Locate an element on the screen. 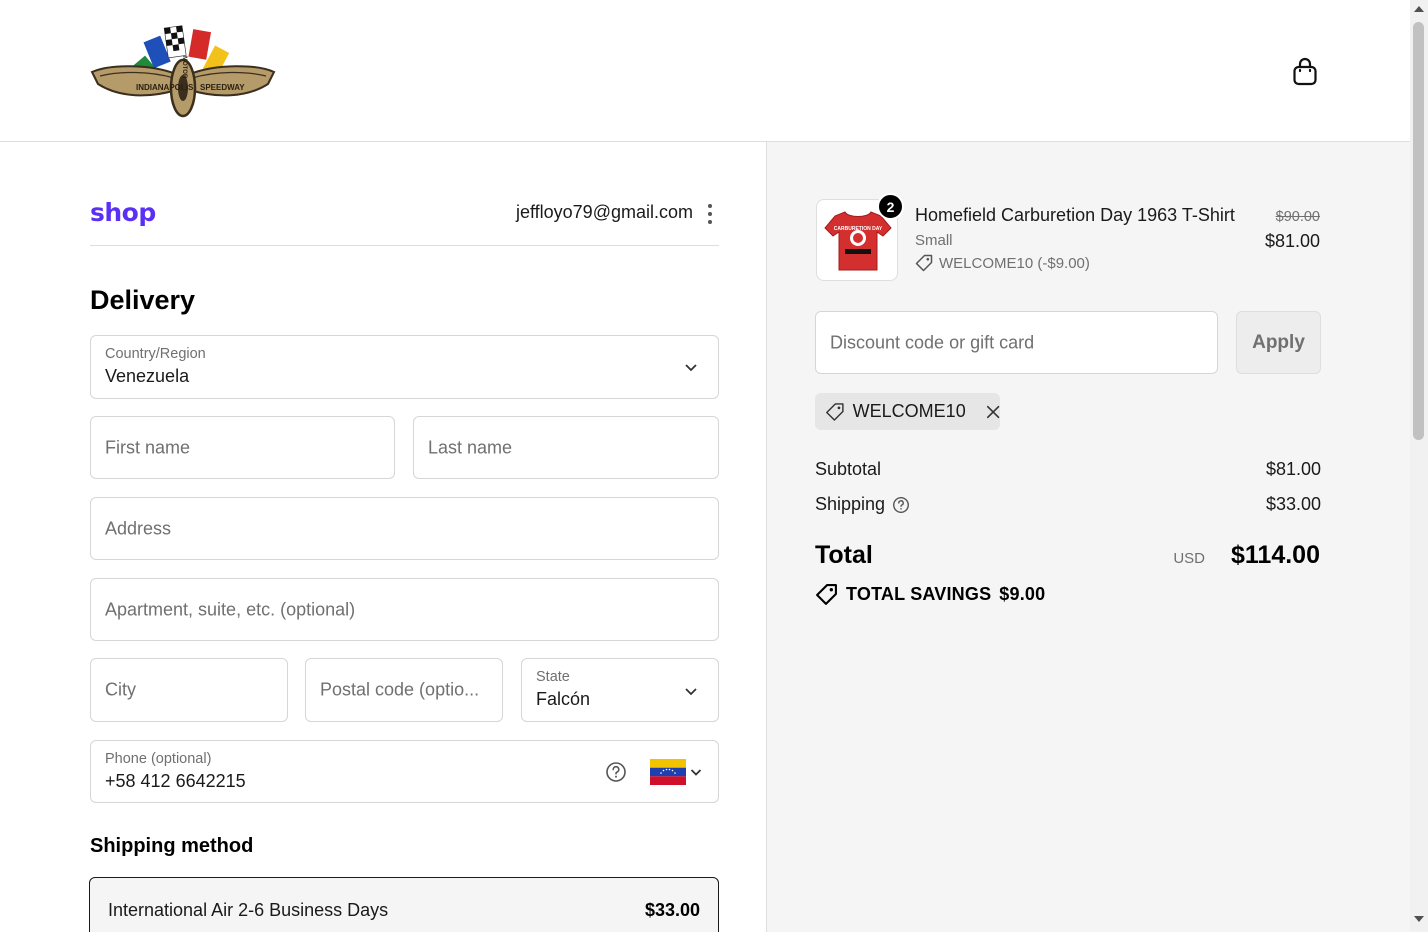 The image size is (1428, 932). city-placeholder: City is located at coordinates (120, 689).